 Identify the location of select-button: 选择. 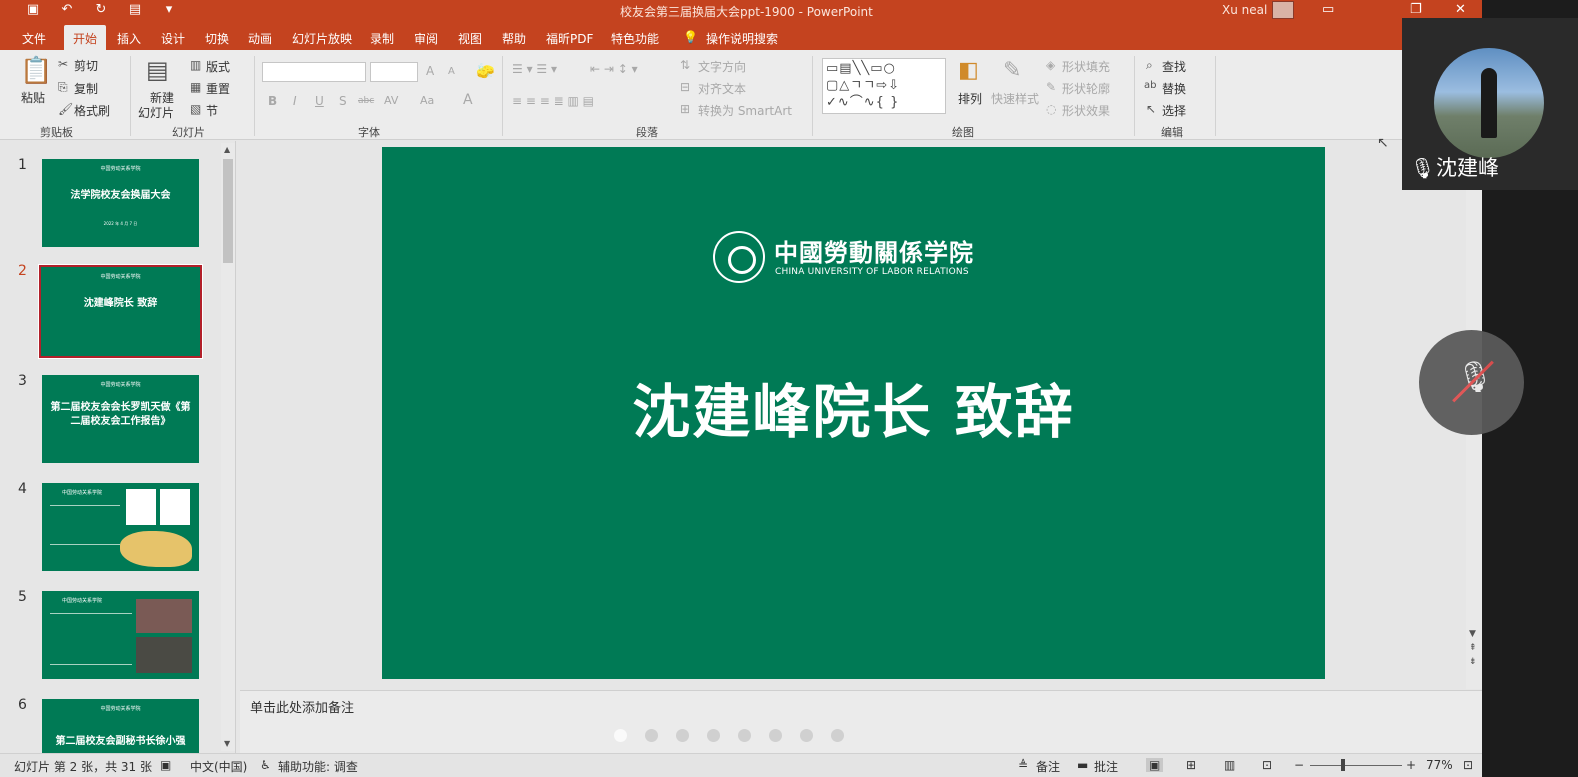
(1174, 110).